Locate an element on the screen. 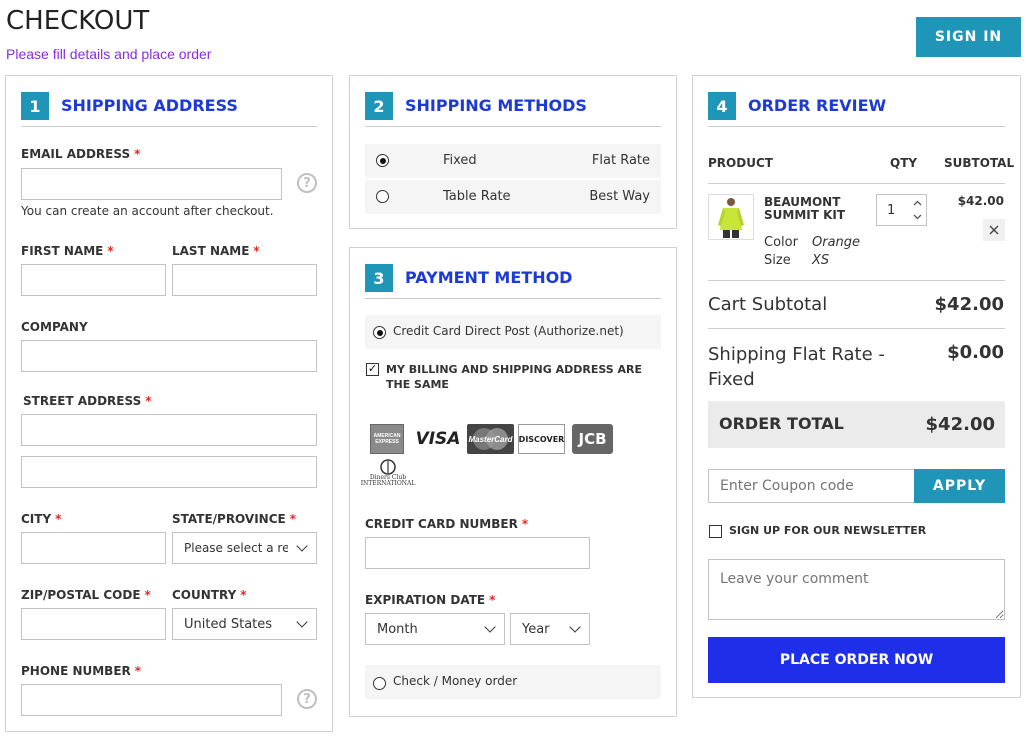 The image size is (1026, 736). cart-subtotal-value: $42.00 is located at coordinates (969, 304).